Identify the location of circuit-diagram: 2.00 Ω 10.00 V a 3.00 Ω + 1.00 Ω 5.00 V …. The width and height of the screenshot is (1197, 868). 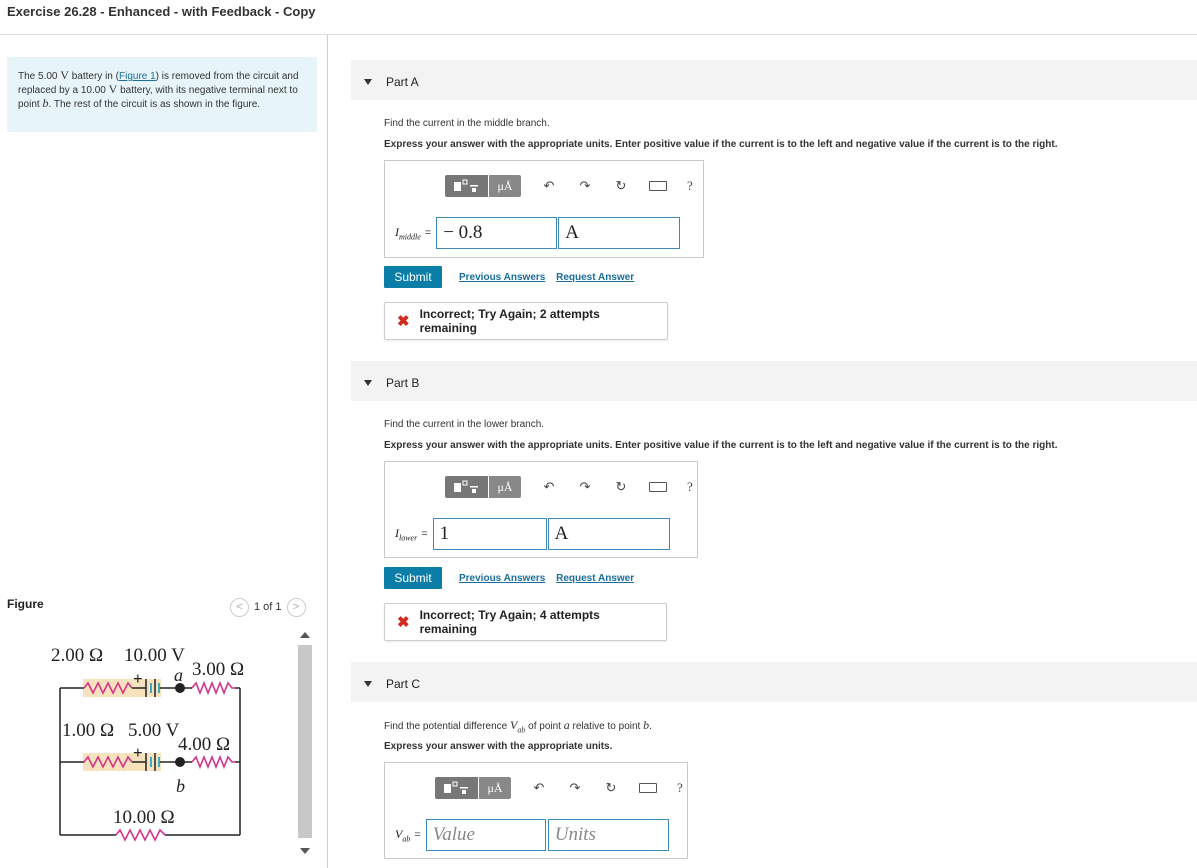
(147, 743).